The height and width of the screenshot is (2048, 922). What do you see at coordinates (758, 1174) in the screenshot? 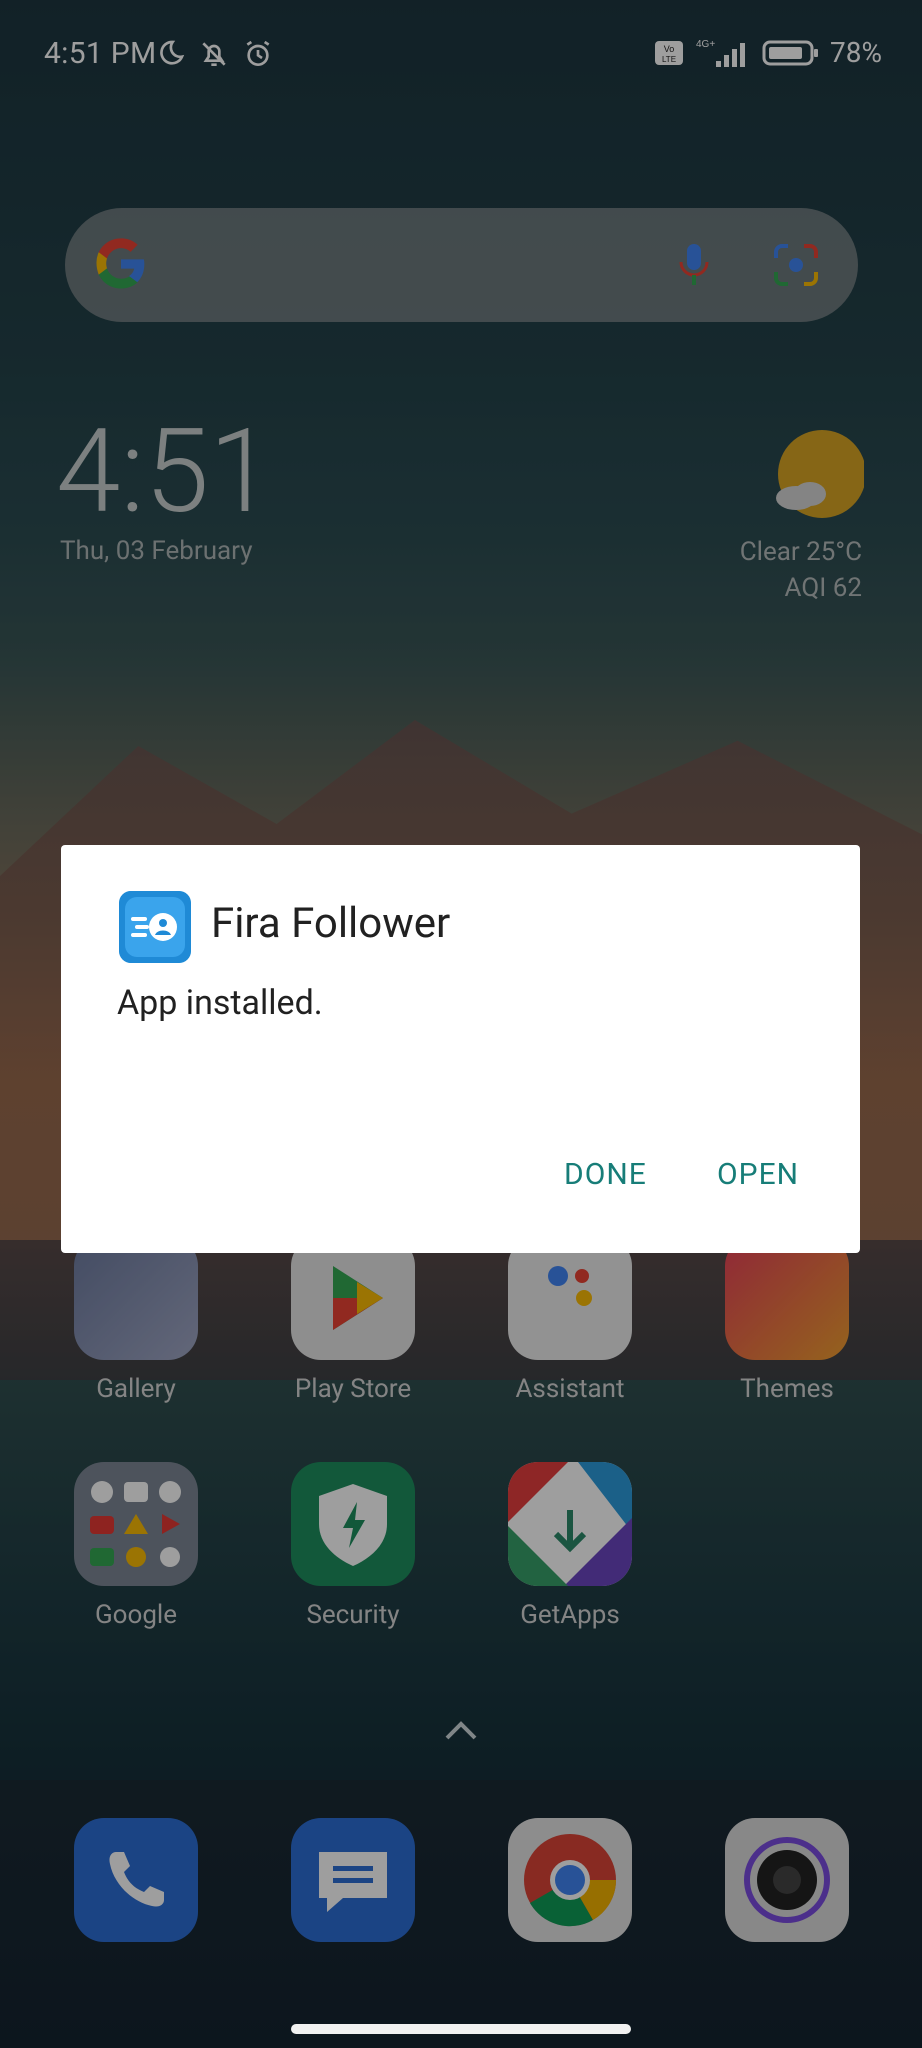
I see `open-button: OPEN` at bounding box center [758, 1174].